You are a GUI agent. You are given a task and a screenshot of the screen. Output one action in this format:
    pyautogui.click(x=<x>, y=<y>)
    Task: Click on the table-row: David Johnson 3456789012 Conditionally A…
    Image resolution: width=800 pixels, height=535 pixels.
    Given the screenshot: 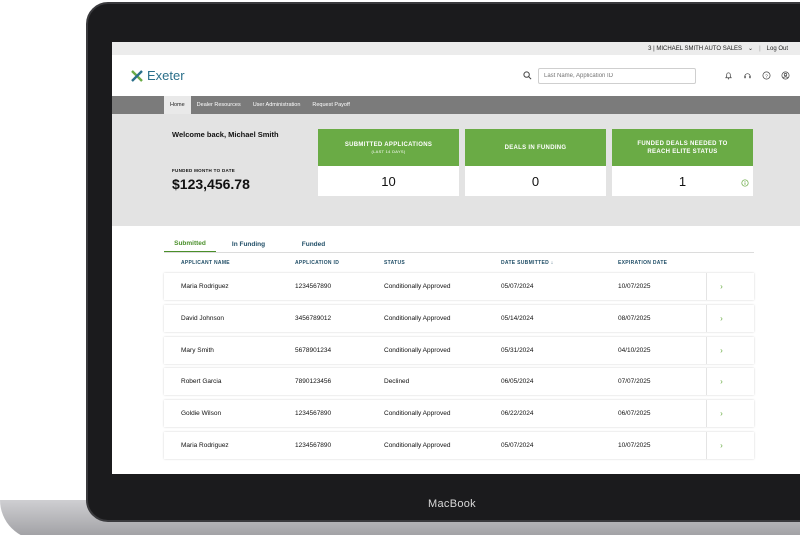 What is the action you would take?
    pyautogui.click(x=459, y=318)
    